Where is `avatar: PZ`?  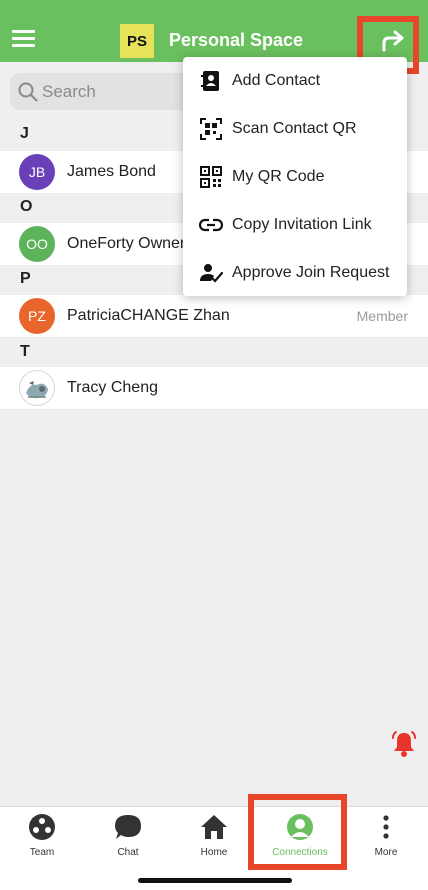 avatar: PZ is located at coordinates (37, 316).